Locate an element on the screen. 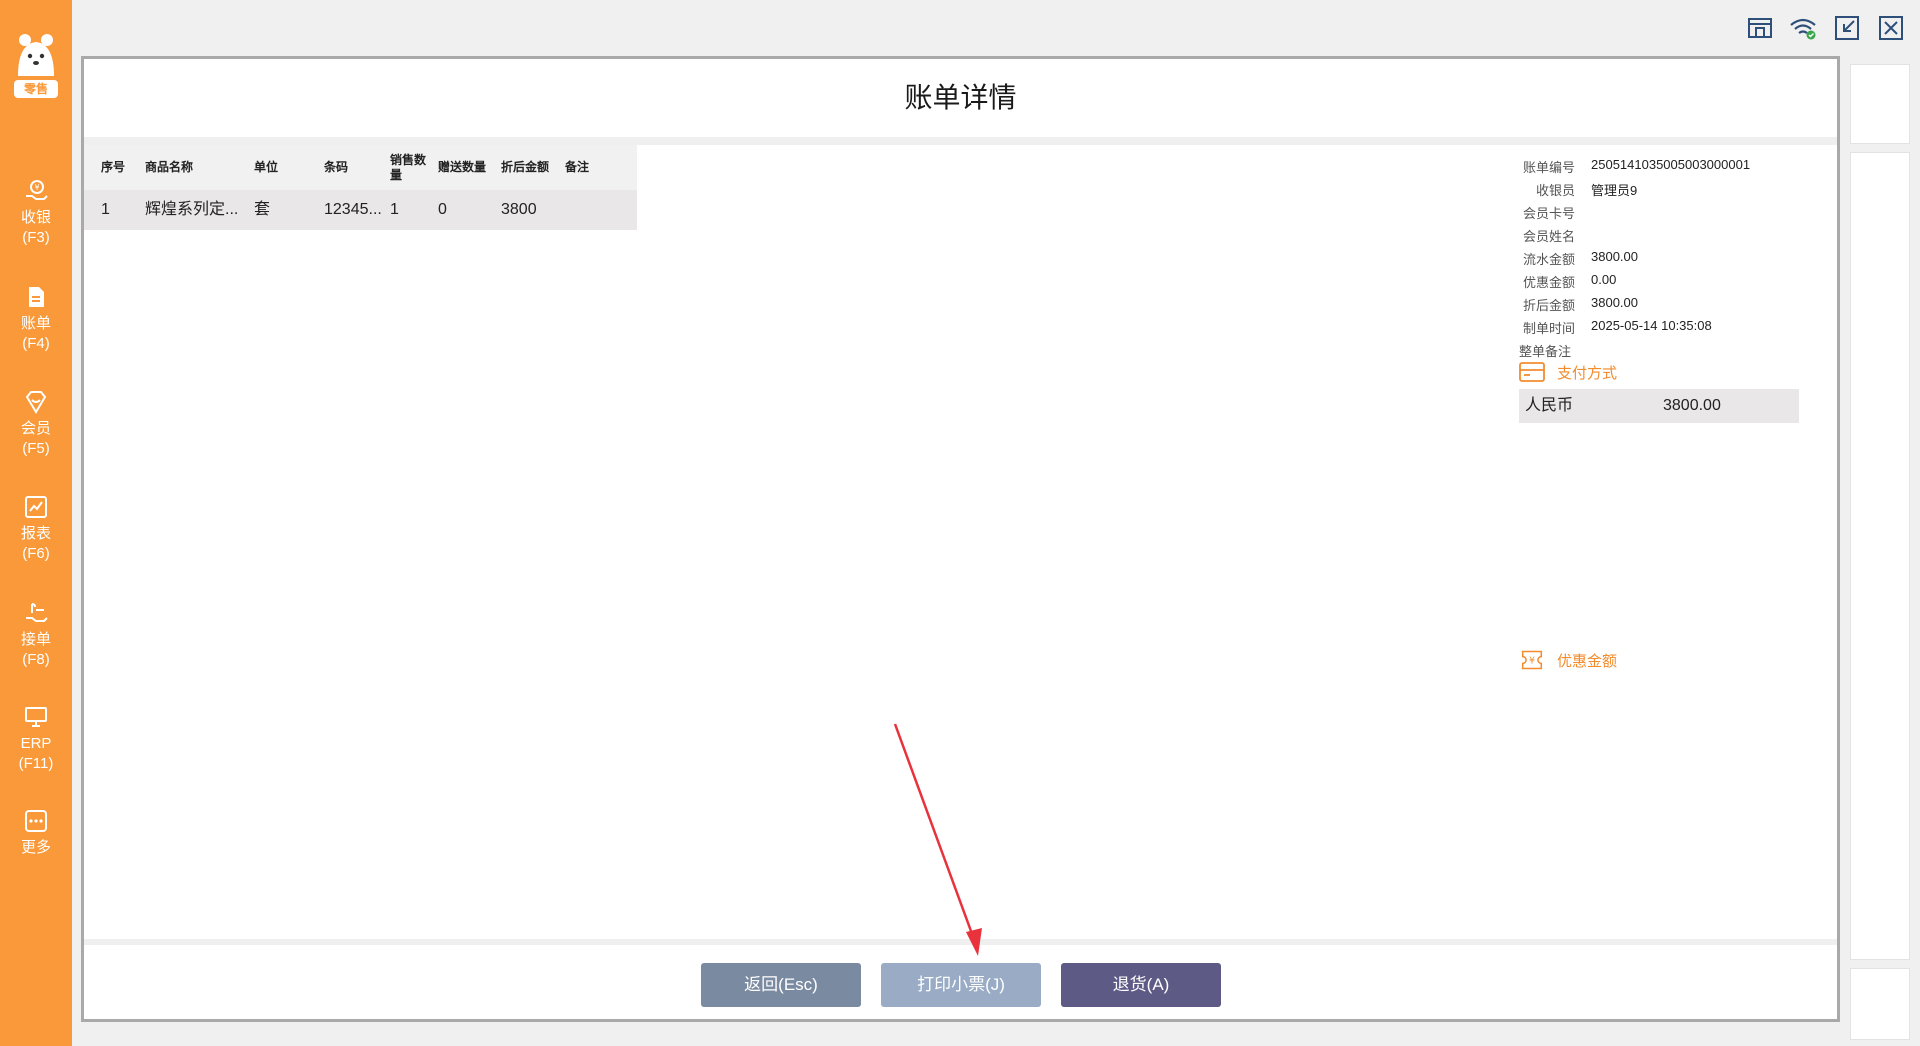  bill-no-value: 2505141035005003000001 is located at coordinates (1671, 164).